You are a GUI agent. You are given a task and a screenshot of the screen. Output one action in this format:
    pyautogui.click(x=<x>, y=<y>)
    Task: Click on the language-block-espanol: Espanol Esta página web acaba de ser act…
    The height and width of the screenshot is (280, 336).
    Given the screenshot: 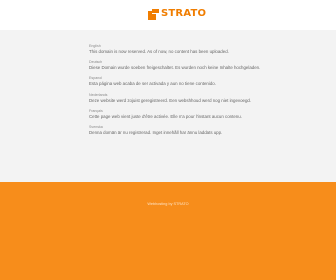 What is the action you would take?
    pyautogui.click(x=184, y=81)
    